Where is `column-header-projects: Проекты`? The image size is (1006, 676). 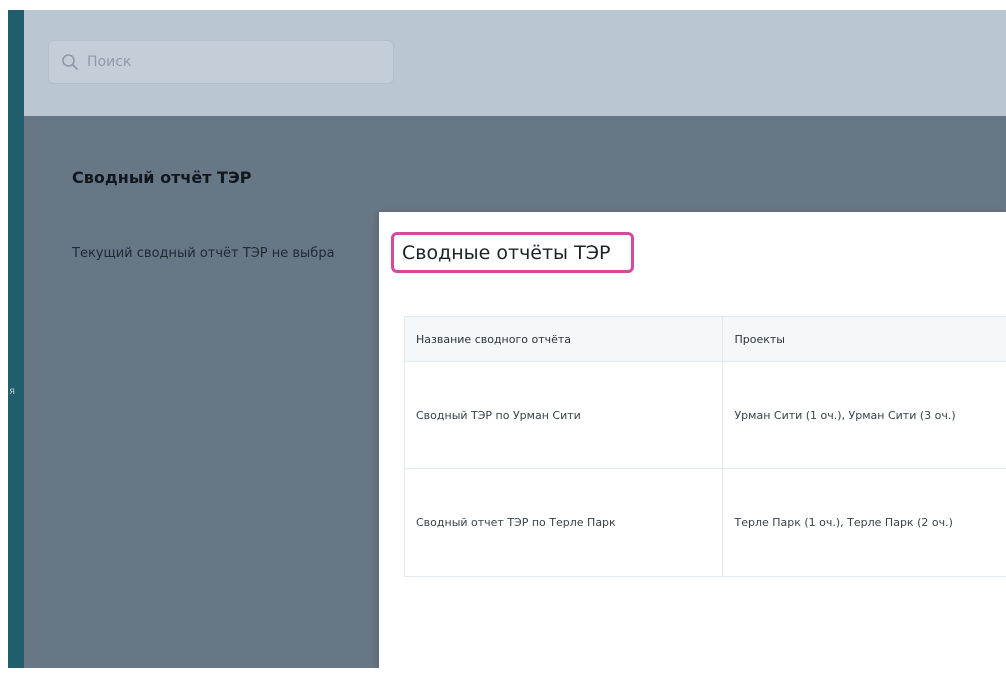 column-header-projects: Проекты is located at coordinates (759, 339).